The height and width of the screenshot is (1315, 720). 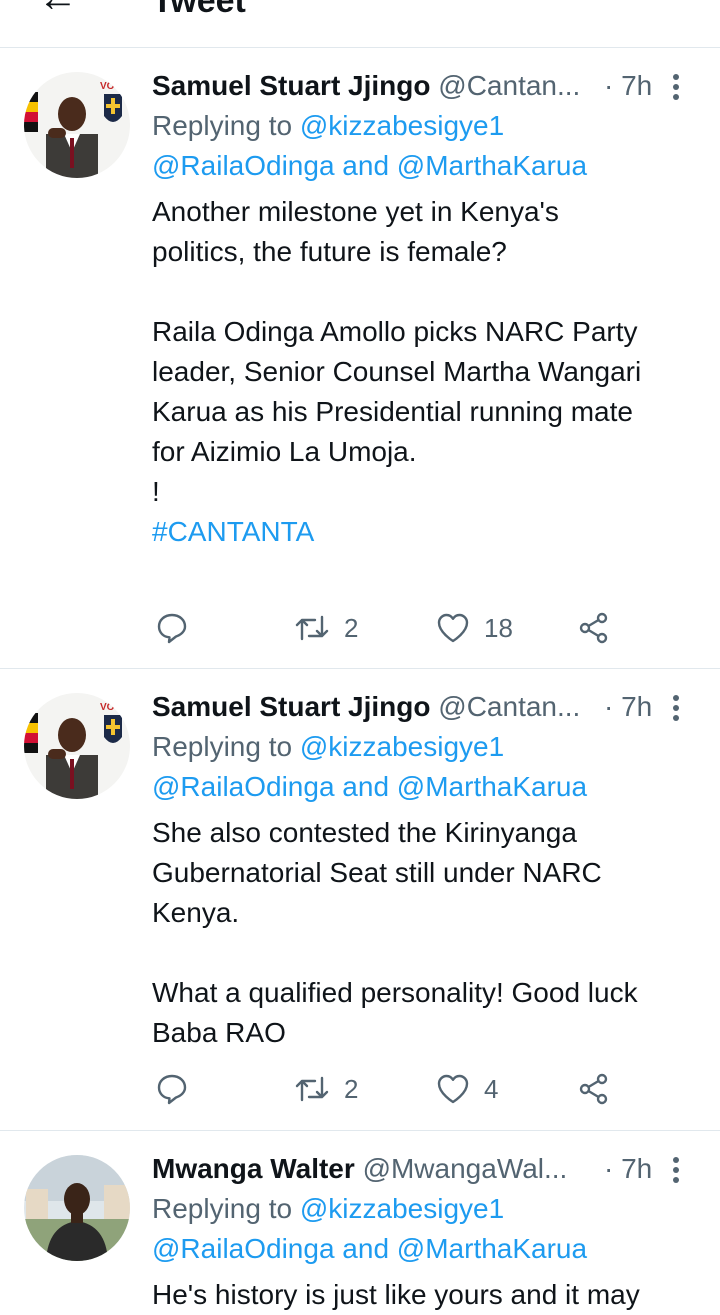 What do you see at coordinates (253, 1168) in the screenshot?
I see `author-name: Mwanga Walter` at bounding box center [253, 1168].